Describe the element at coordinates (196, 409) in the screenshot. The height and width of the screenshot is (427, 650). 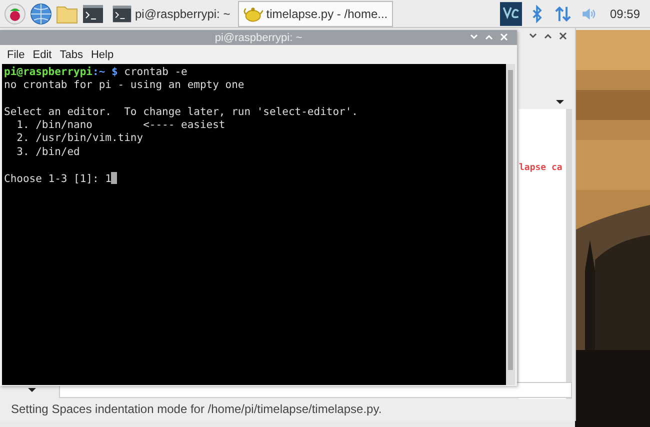
I see `status-message: Setting Spaces indentation mode for /home/pi/timelapse/timelapse.py.` at that location.